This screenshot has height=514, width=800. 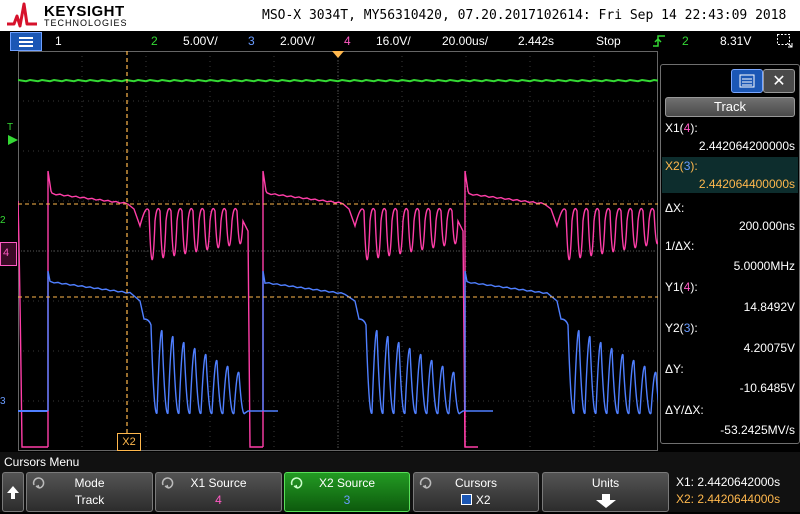 I want to click on x2-label: X2(3):, so click(x=681, y=166).